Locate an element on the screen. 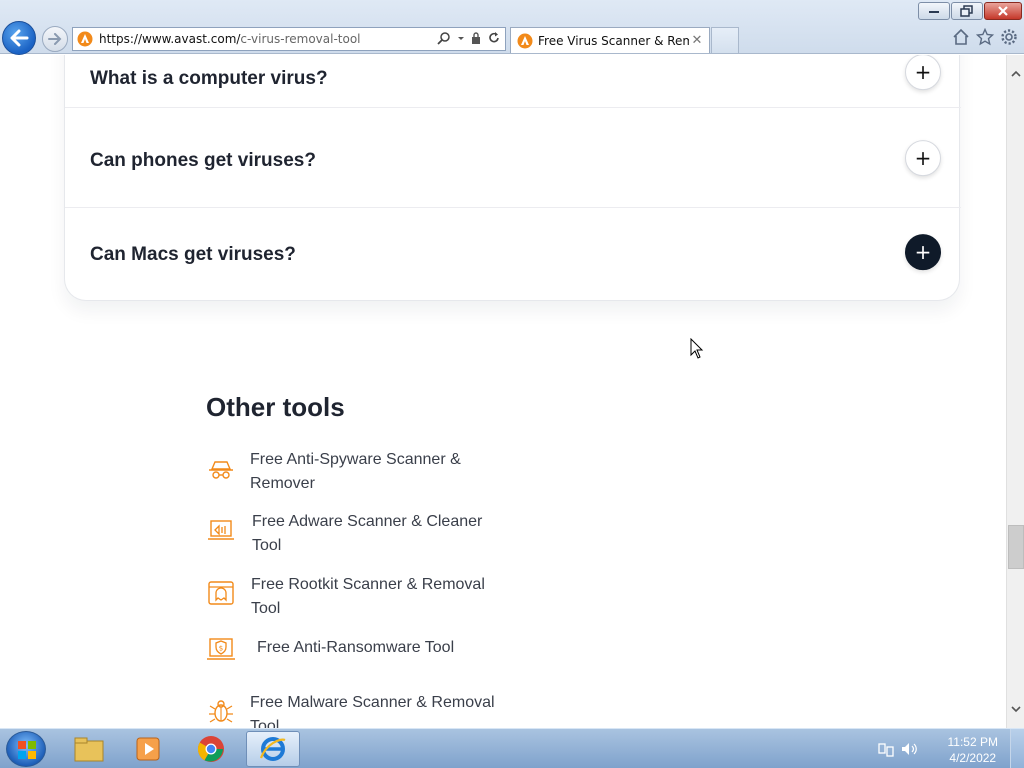 This screenshot has width=1024, height=768. search-icon is located at coordinates (444, 38).